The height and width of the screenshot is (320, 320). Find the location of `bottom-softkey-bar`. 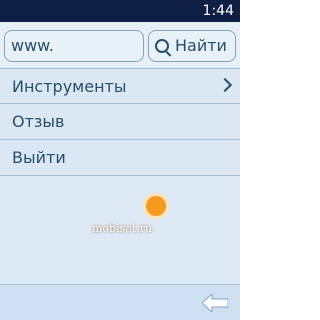

bottom-softkey-bar is located at coordinates (120, 302).